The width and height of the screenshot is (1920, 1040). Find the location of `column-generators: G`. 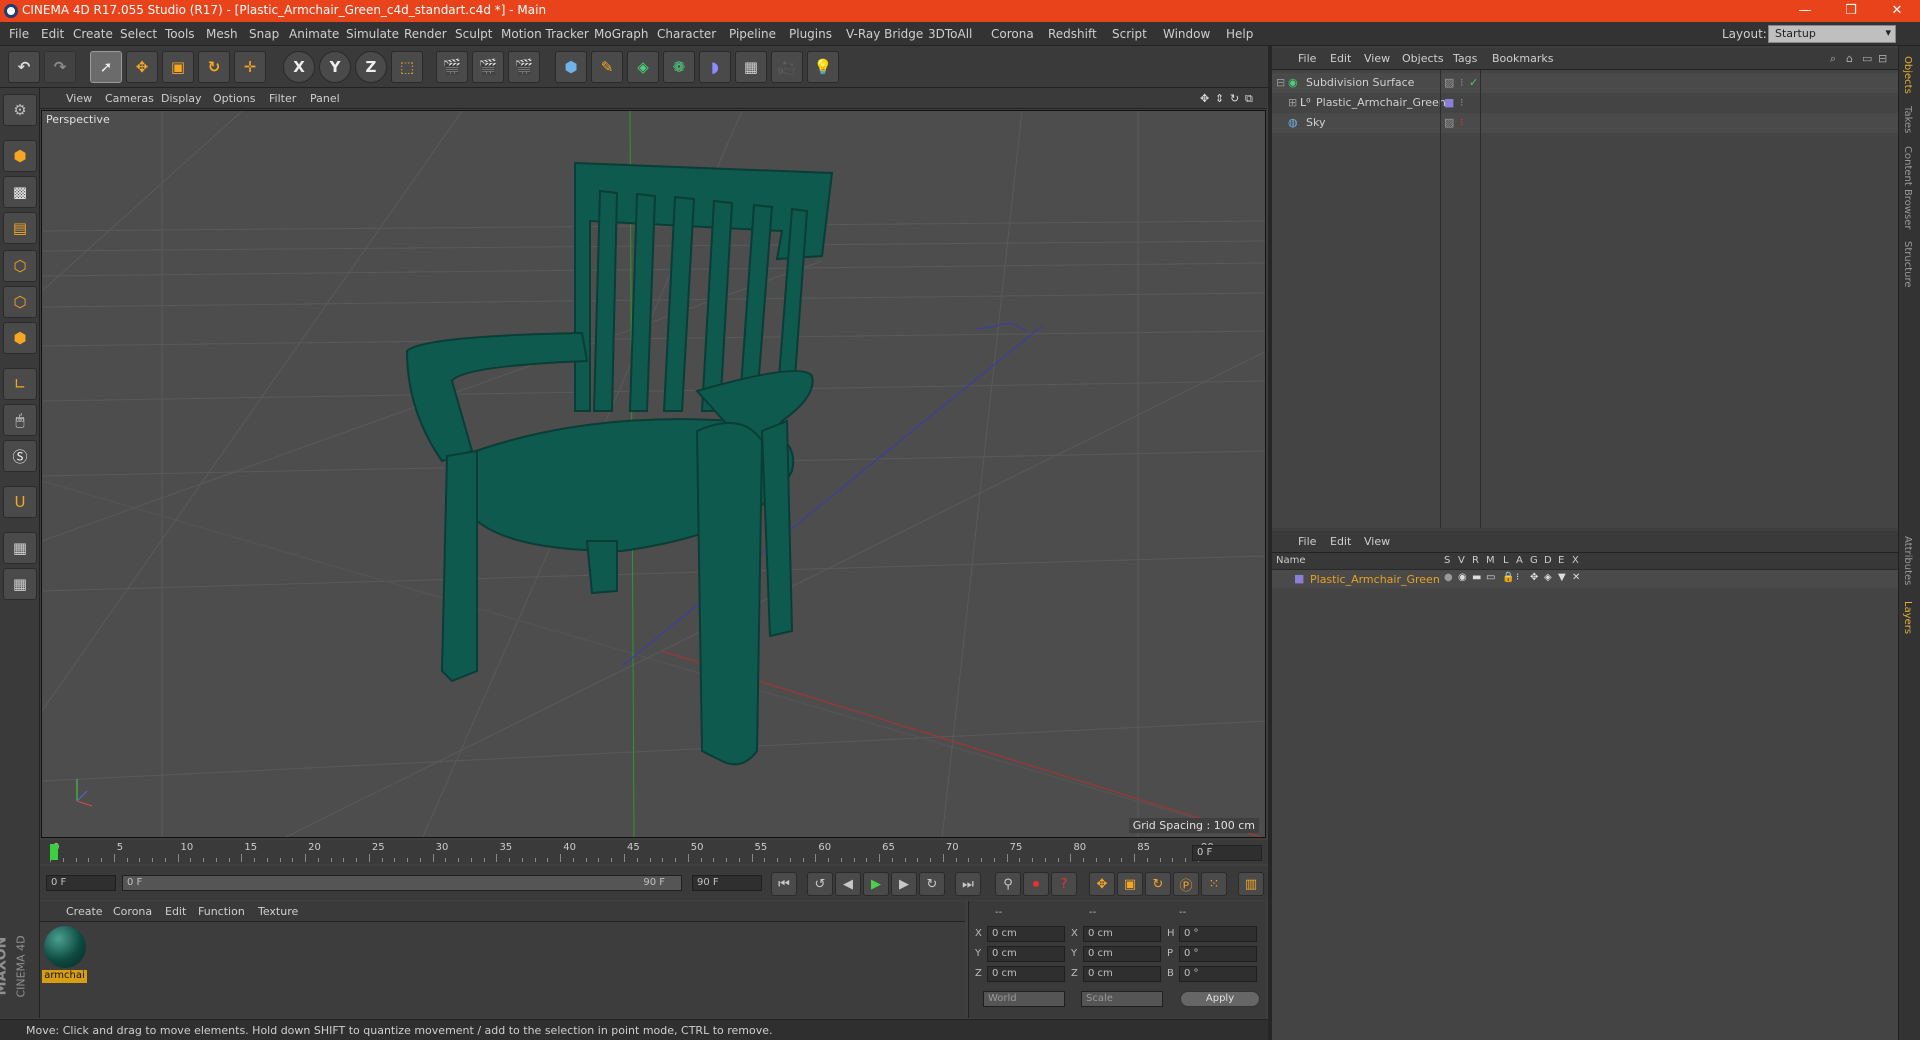

column-generators: G is located at coordinates (1534, 560).